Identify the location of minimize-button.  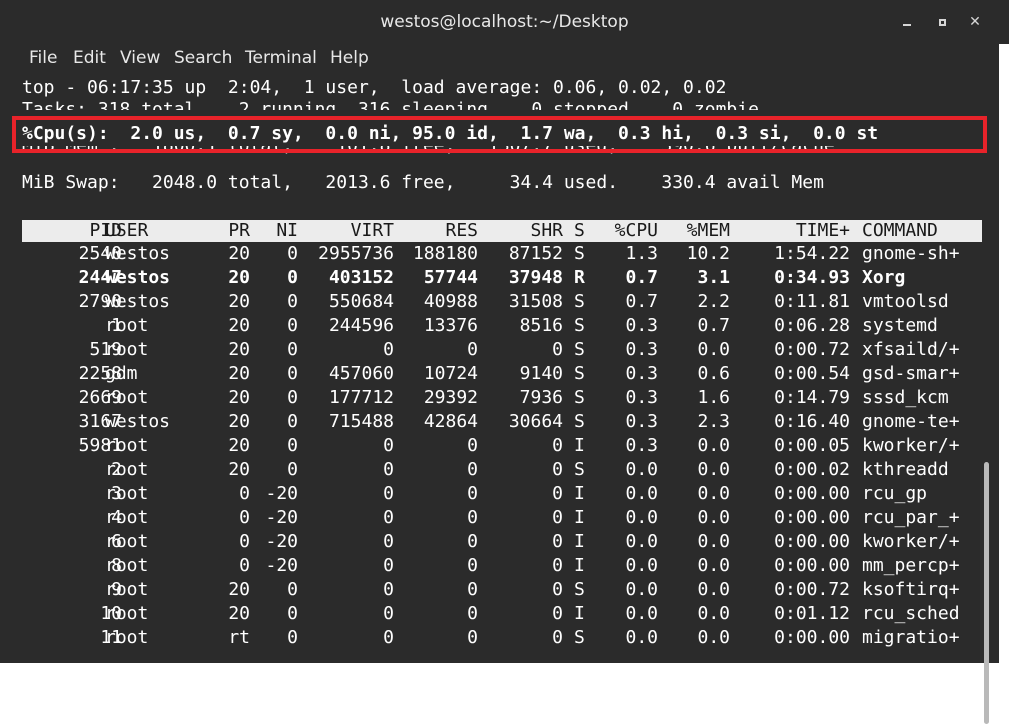
(907, 22).